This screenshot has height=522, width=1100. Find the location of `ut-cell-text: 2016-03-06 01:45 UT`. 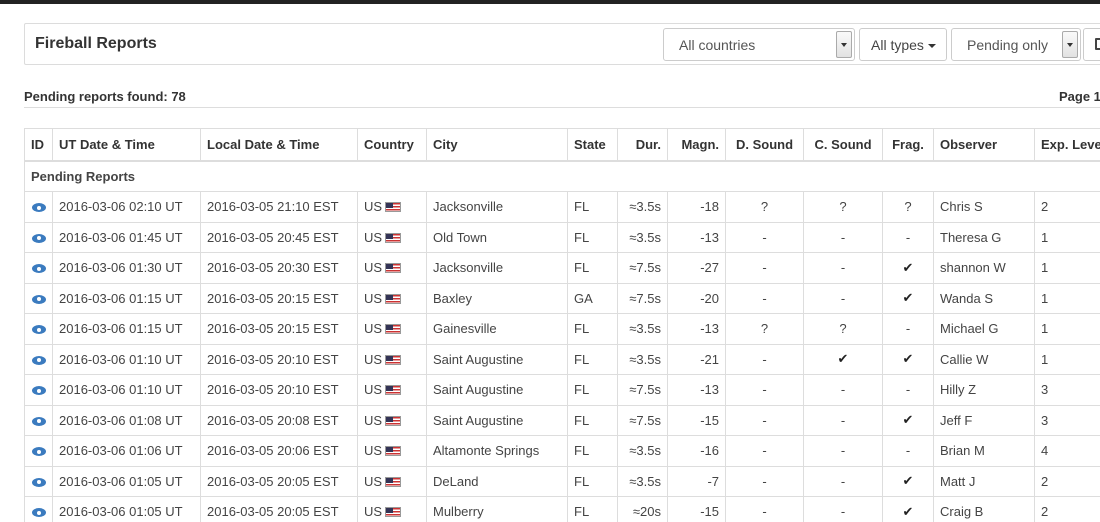

ut-cell-text: 2016-03-06 01:45 UT is located at coordinates (121, 237).